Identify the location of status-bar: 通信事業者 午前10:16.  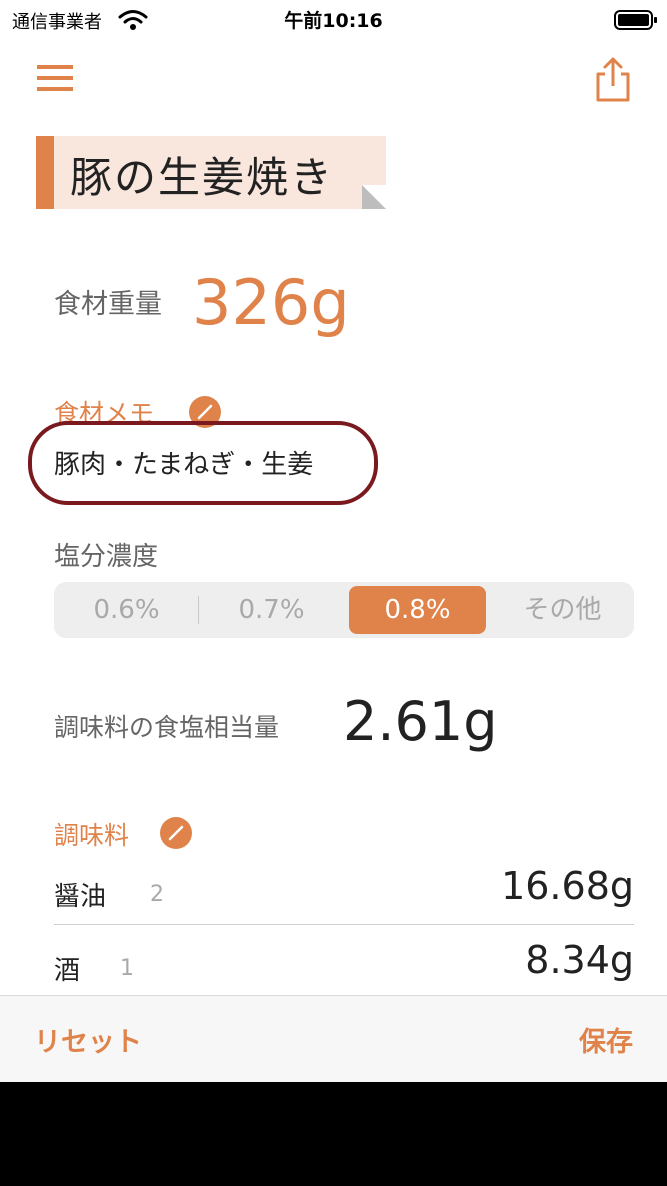
(333, 20).